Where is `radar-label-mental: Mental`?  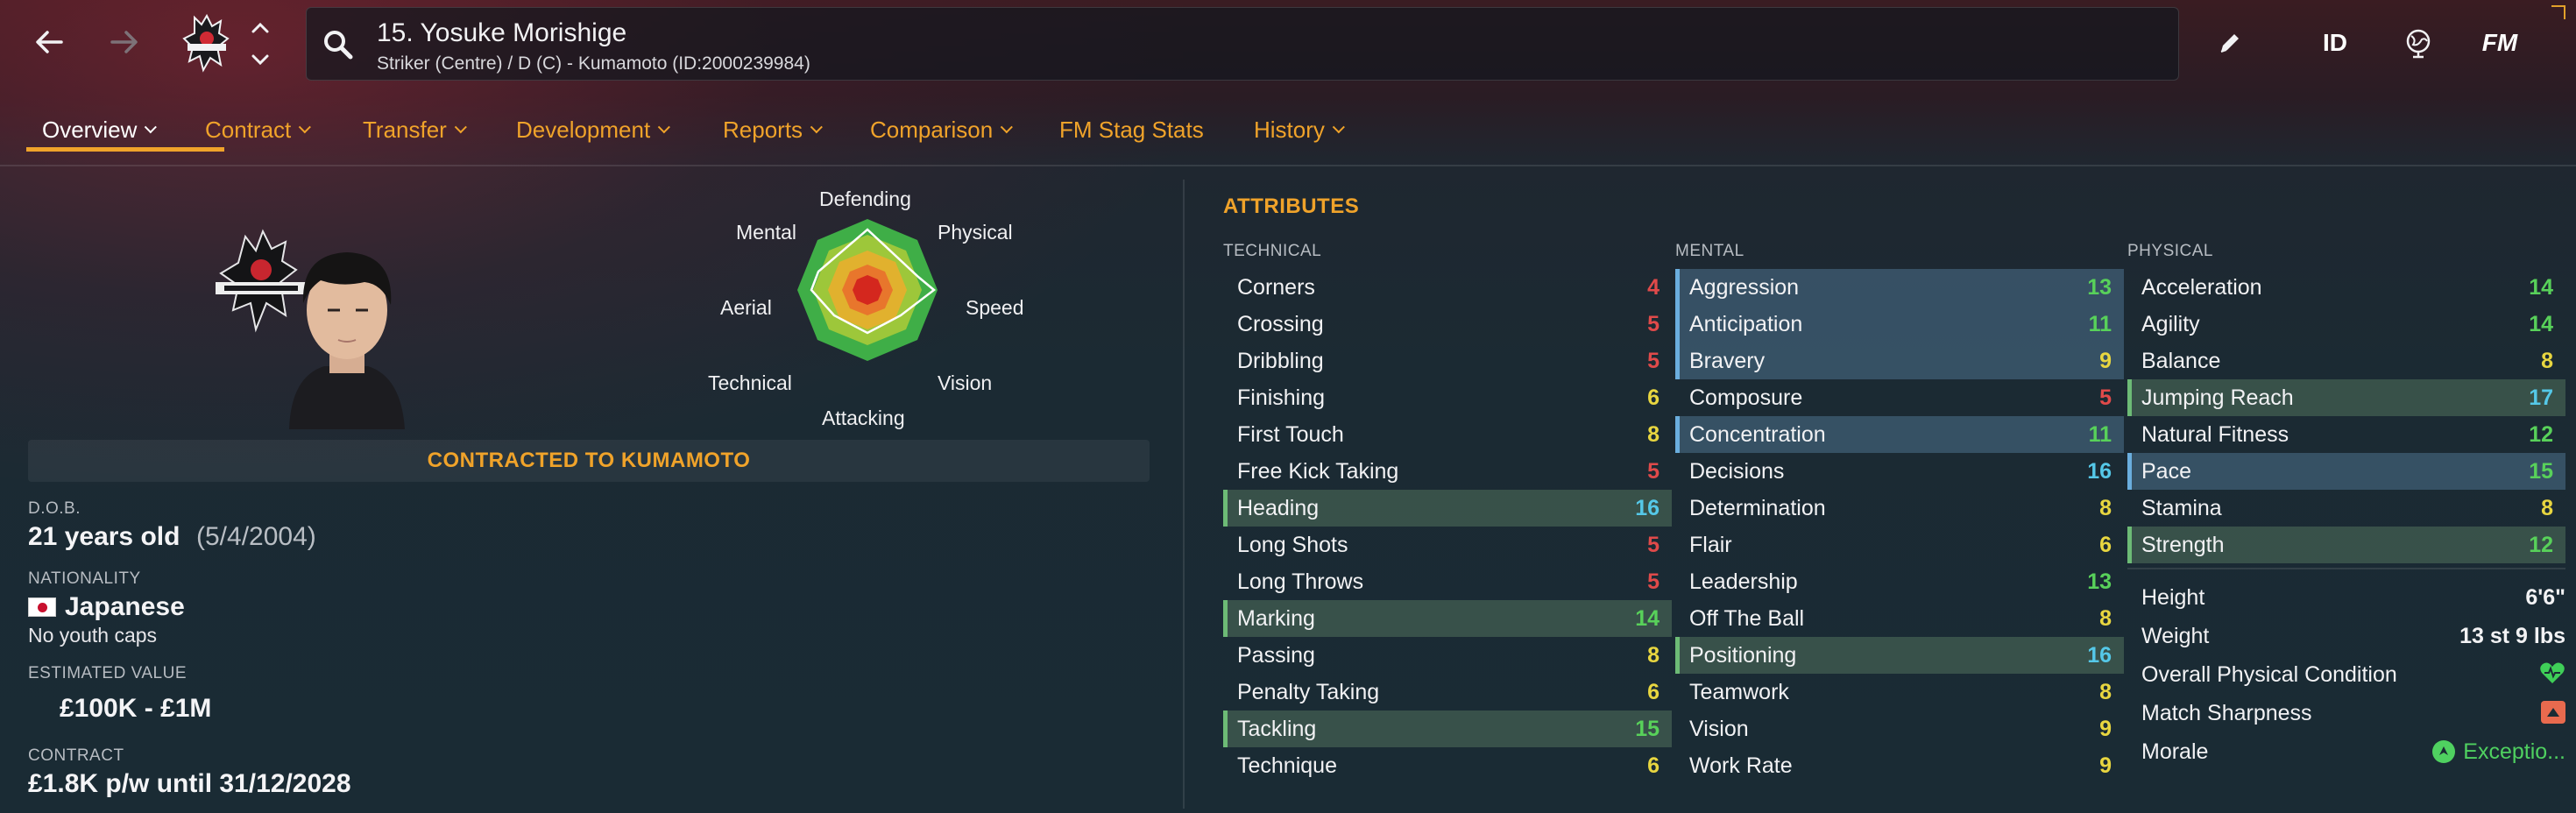 radar-label-mental: Mental is located at coordinates (766, 233).